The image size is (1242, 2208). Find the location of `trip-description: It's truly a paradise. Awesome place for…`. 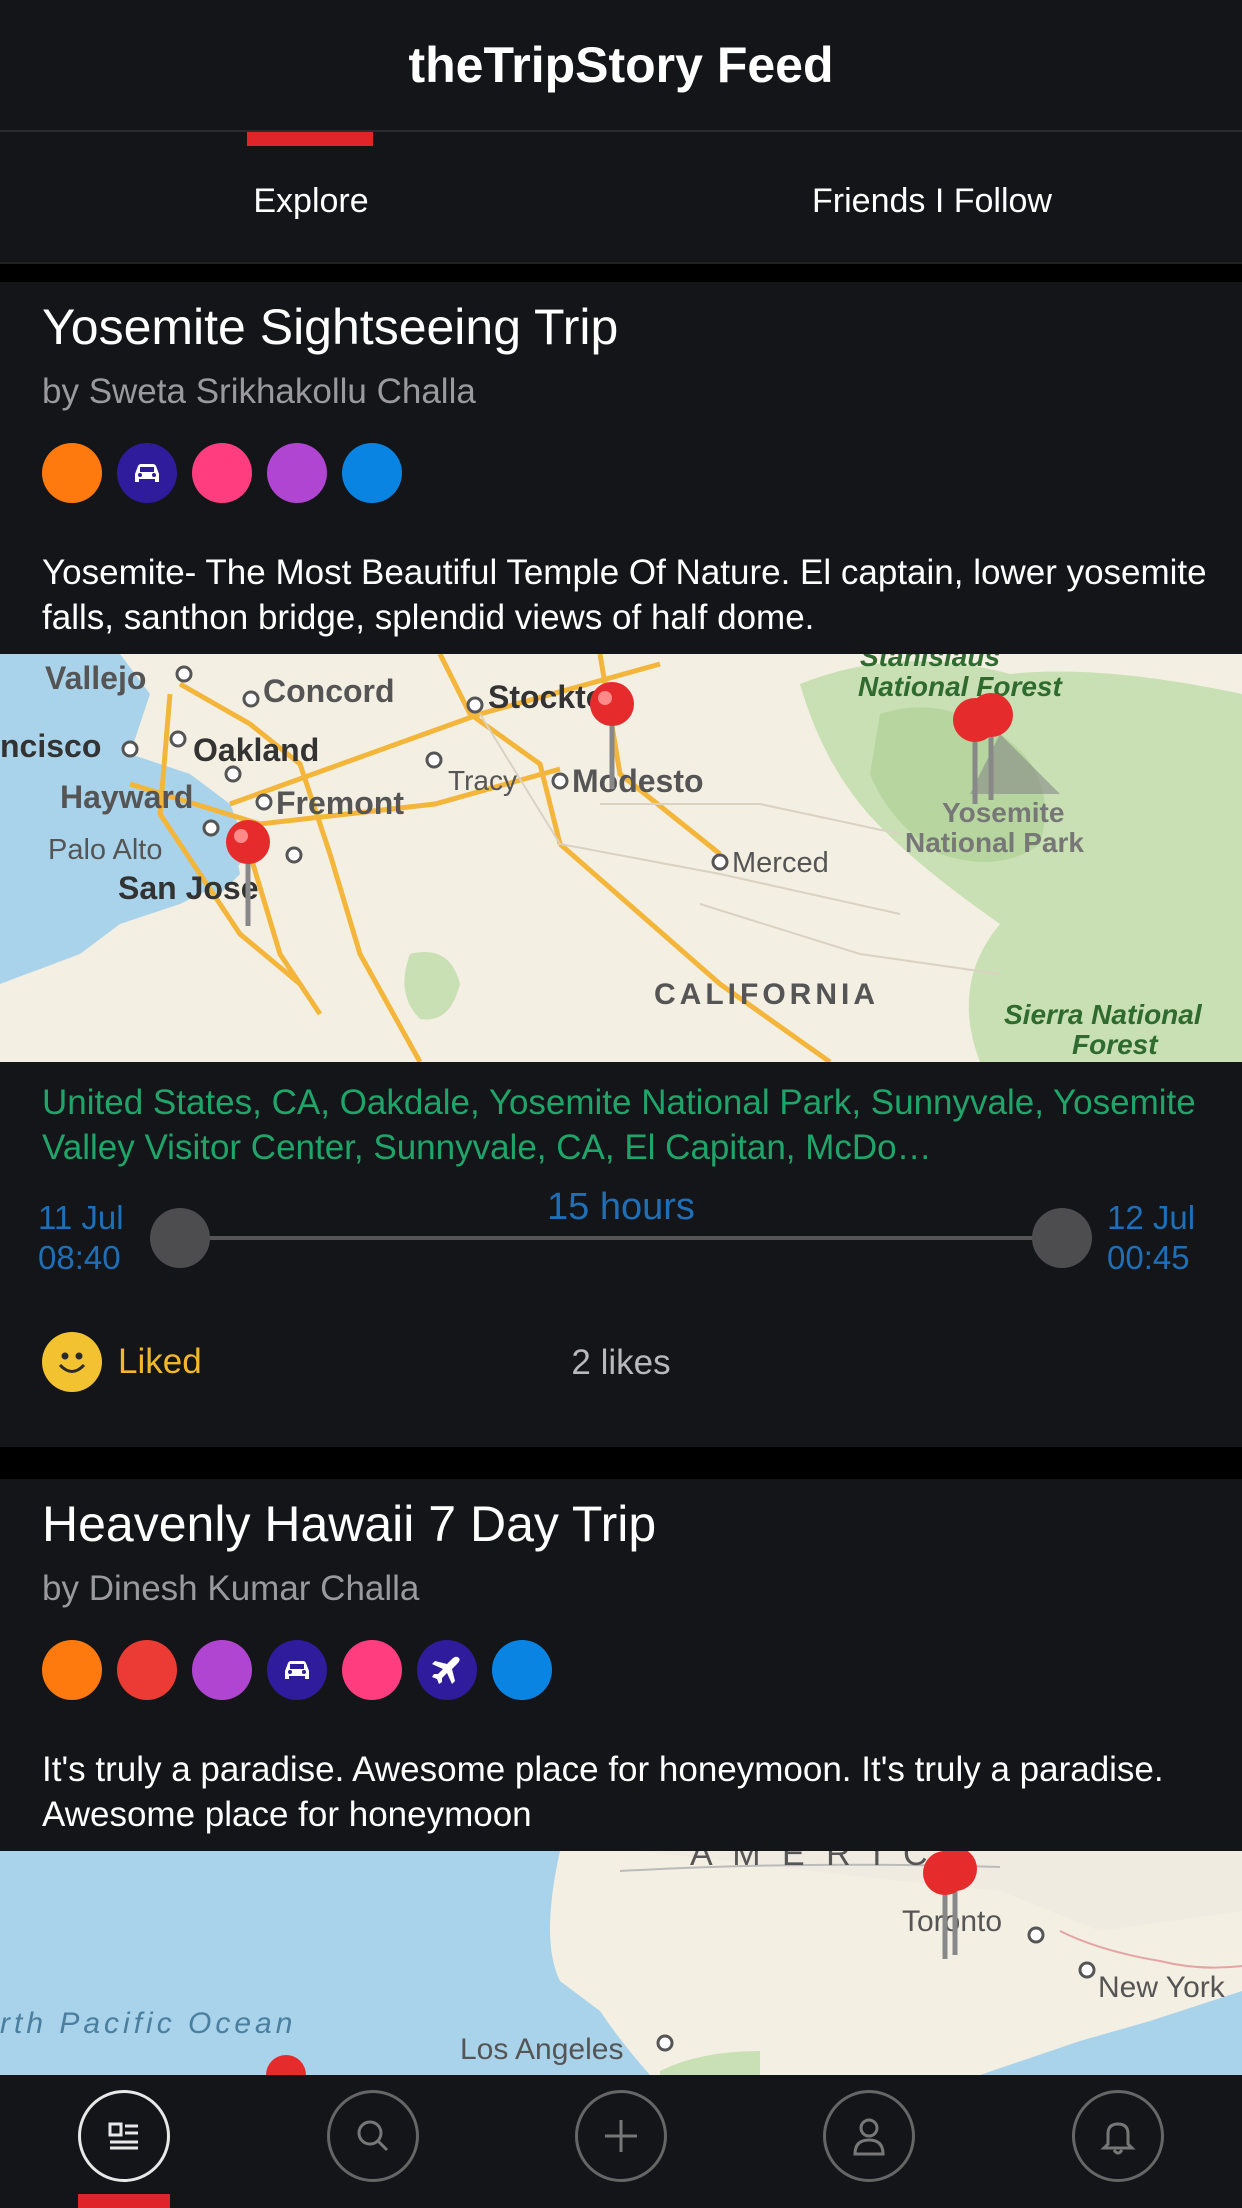

trip-description: It's truly a paradise. Awesome place for… is located at coordinates (603, 1792).